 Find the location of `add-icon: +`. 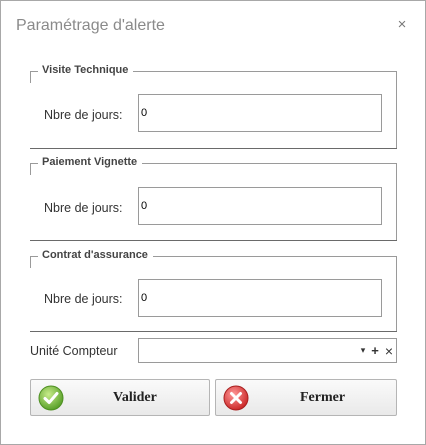

add-icon: + is located at coordinates (375, 350).